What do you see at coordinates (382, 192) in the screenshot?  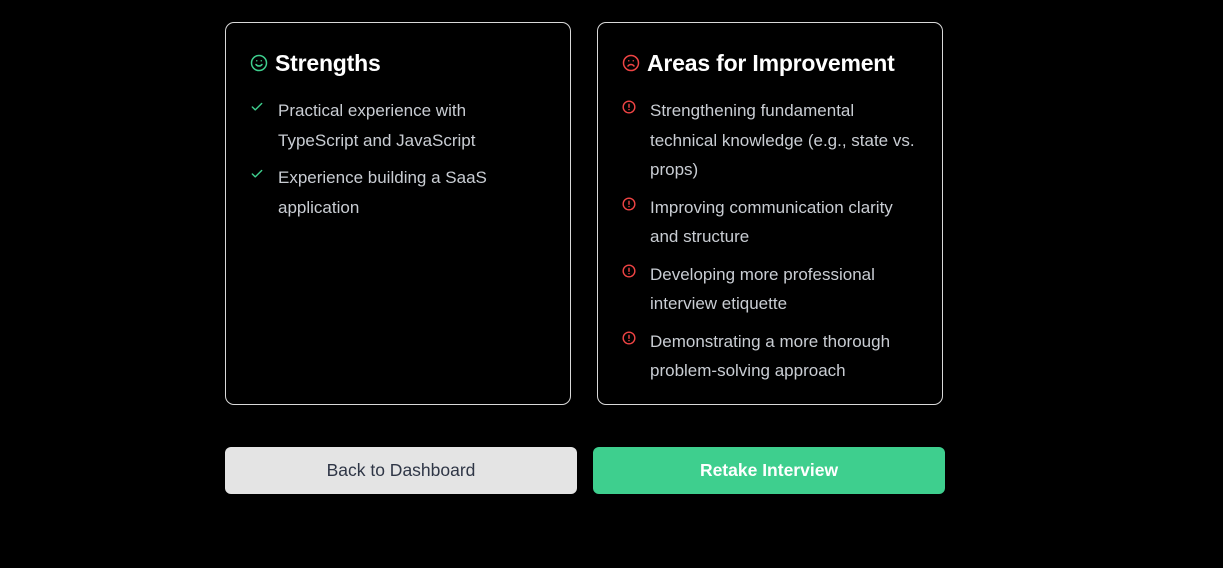 I see `strength-text: Experience building a SaaS application` at bounding box center [382, 192].